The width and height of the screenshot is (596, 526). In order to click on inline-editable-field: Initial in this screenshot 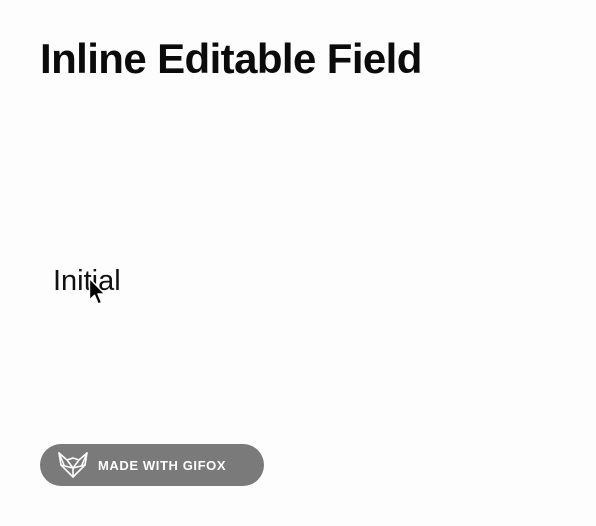, I will do `click(102, 280)`.